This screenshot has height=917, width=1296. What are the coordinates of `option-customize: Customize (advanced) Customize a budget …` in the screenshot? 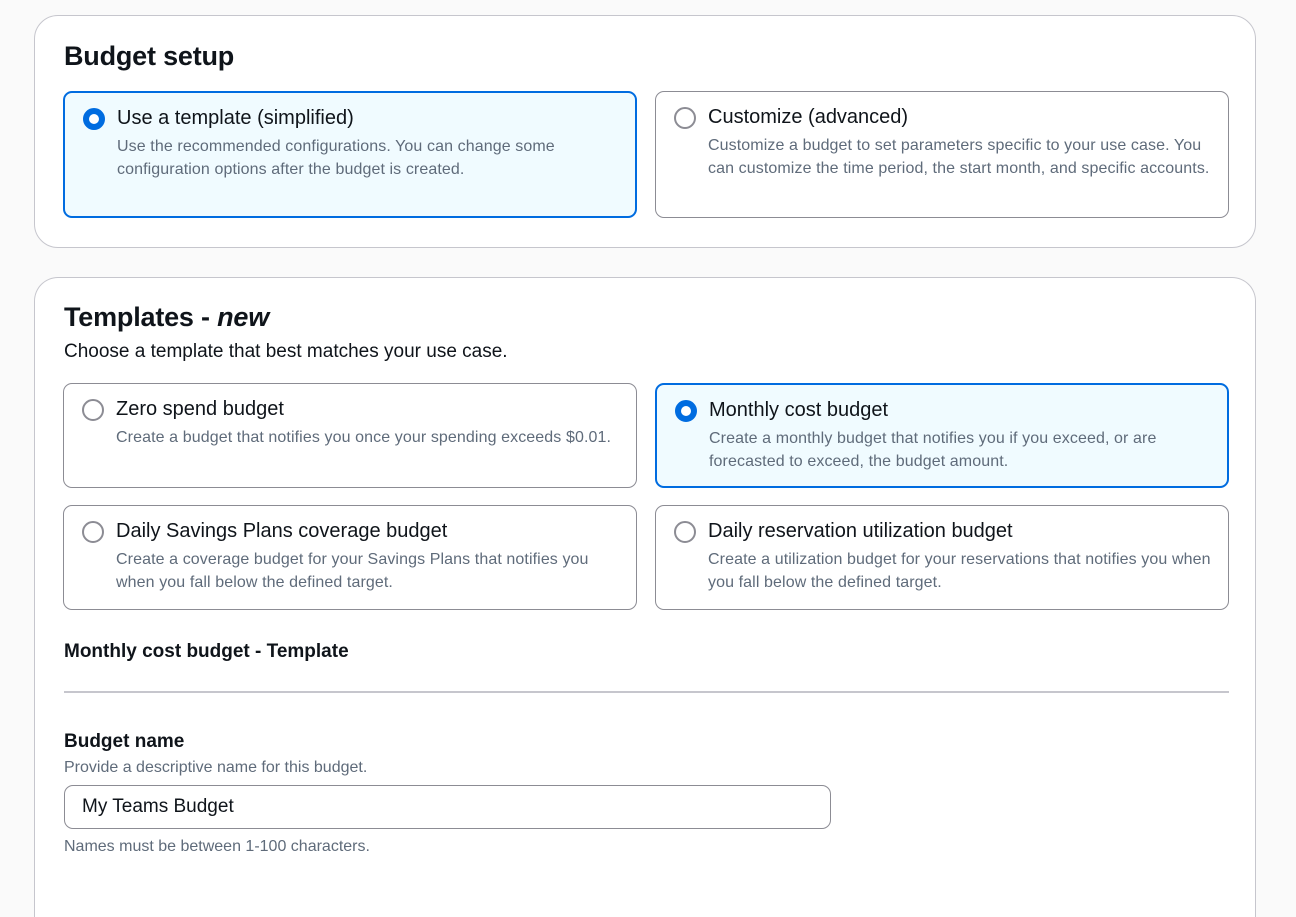 It's located at (942, 154).